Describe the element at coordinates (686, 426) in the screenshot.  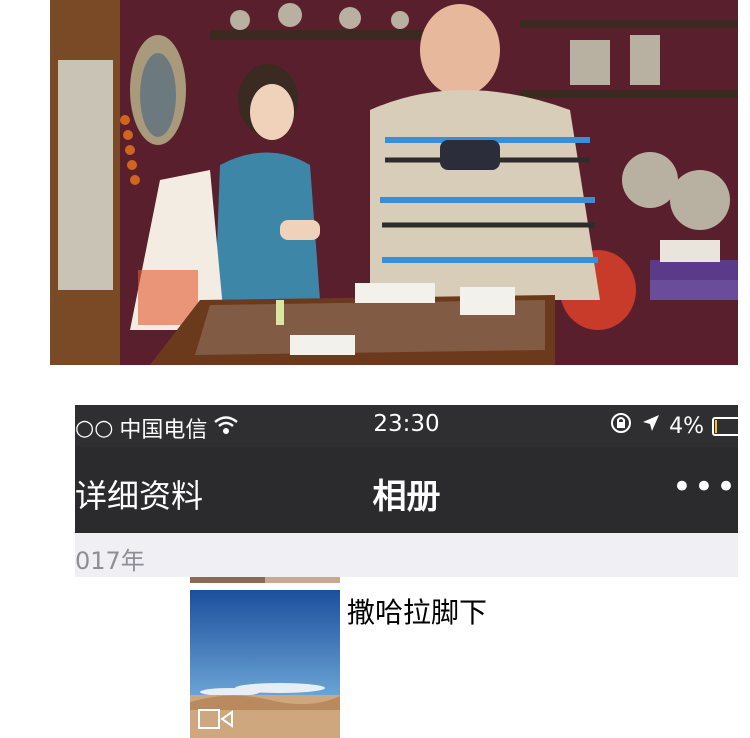
I see `battery-percent: 4%` at that location.